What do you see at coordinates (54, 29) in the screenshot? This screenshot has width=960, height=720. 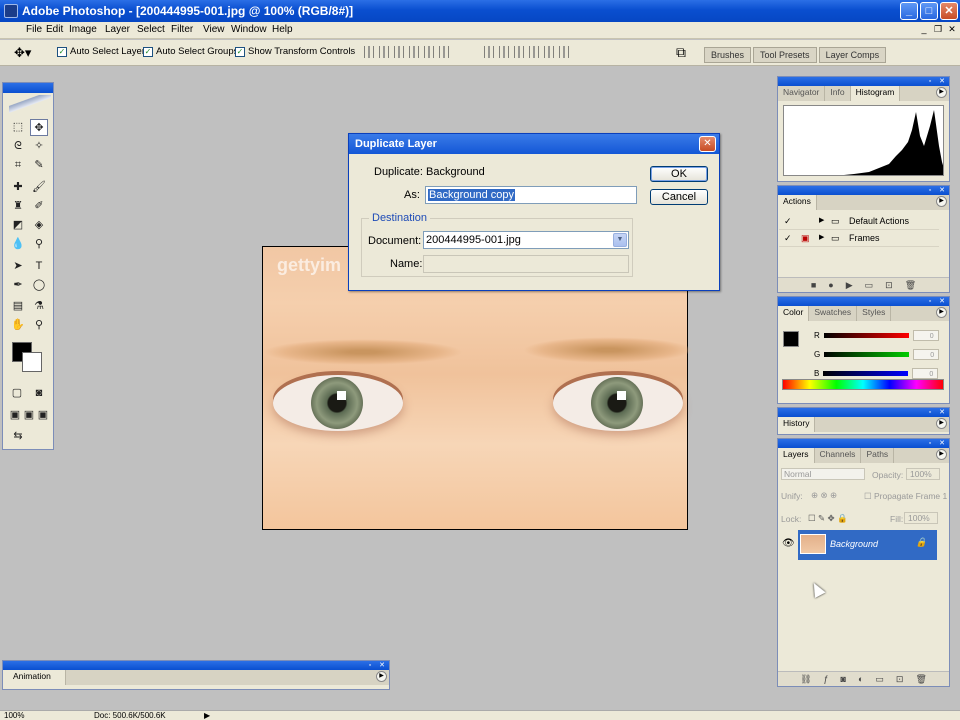 I see `menu-edit: Edit` at bounding box center [54, 29].